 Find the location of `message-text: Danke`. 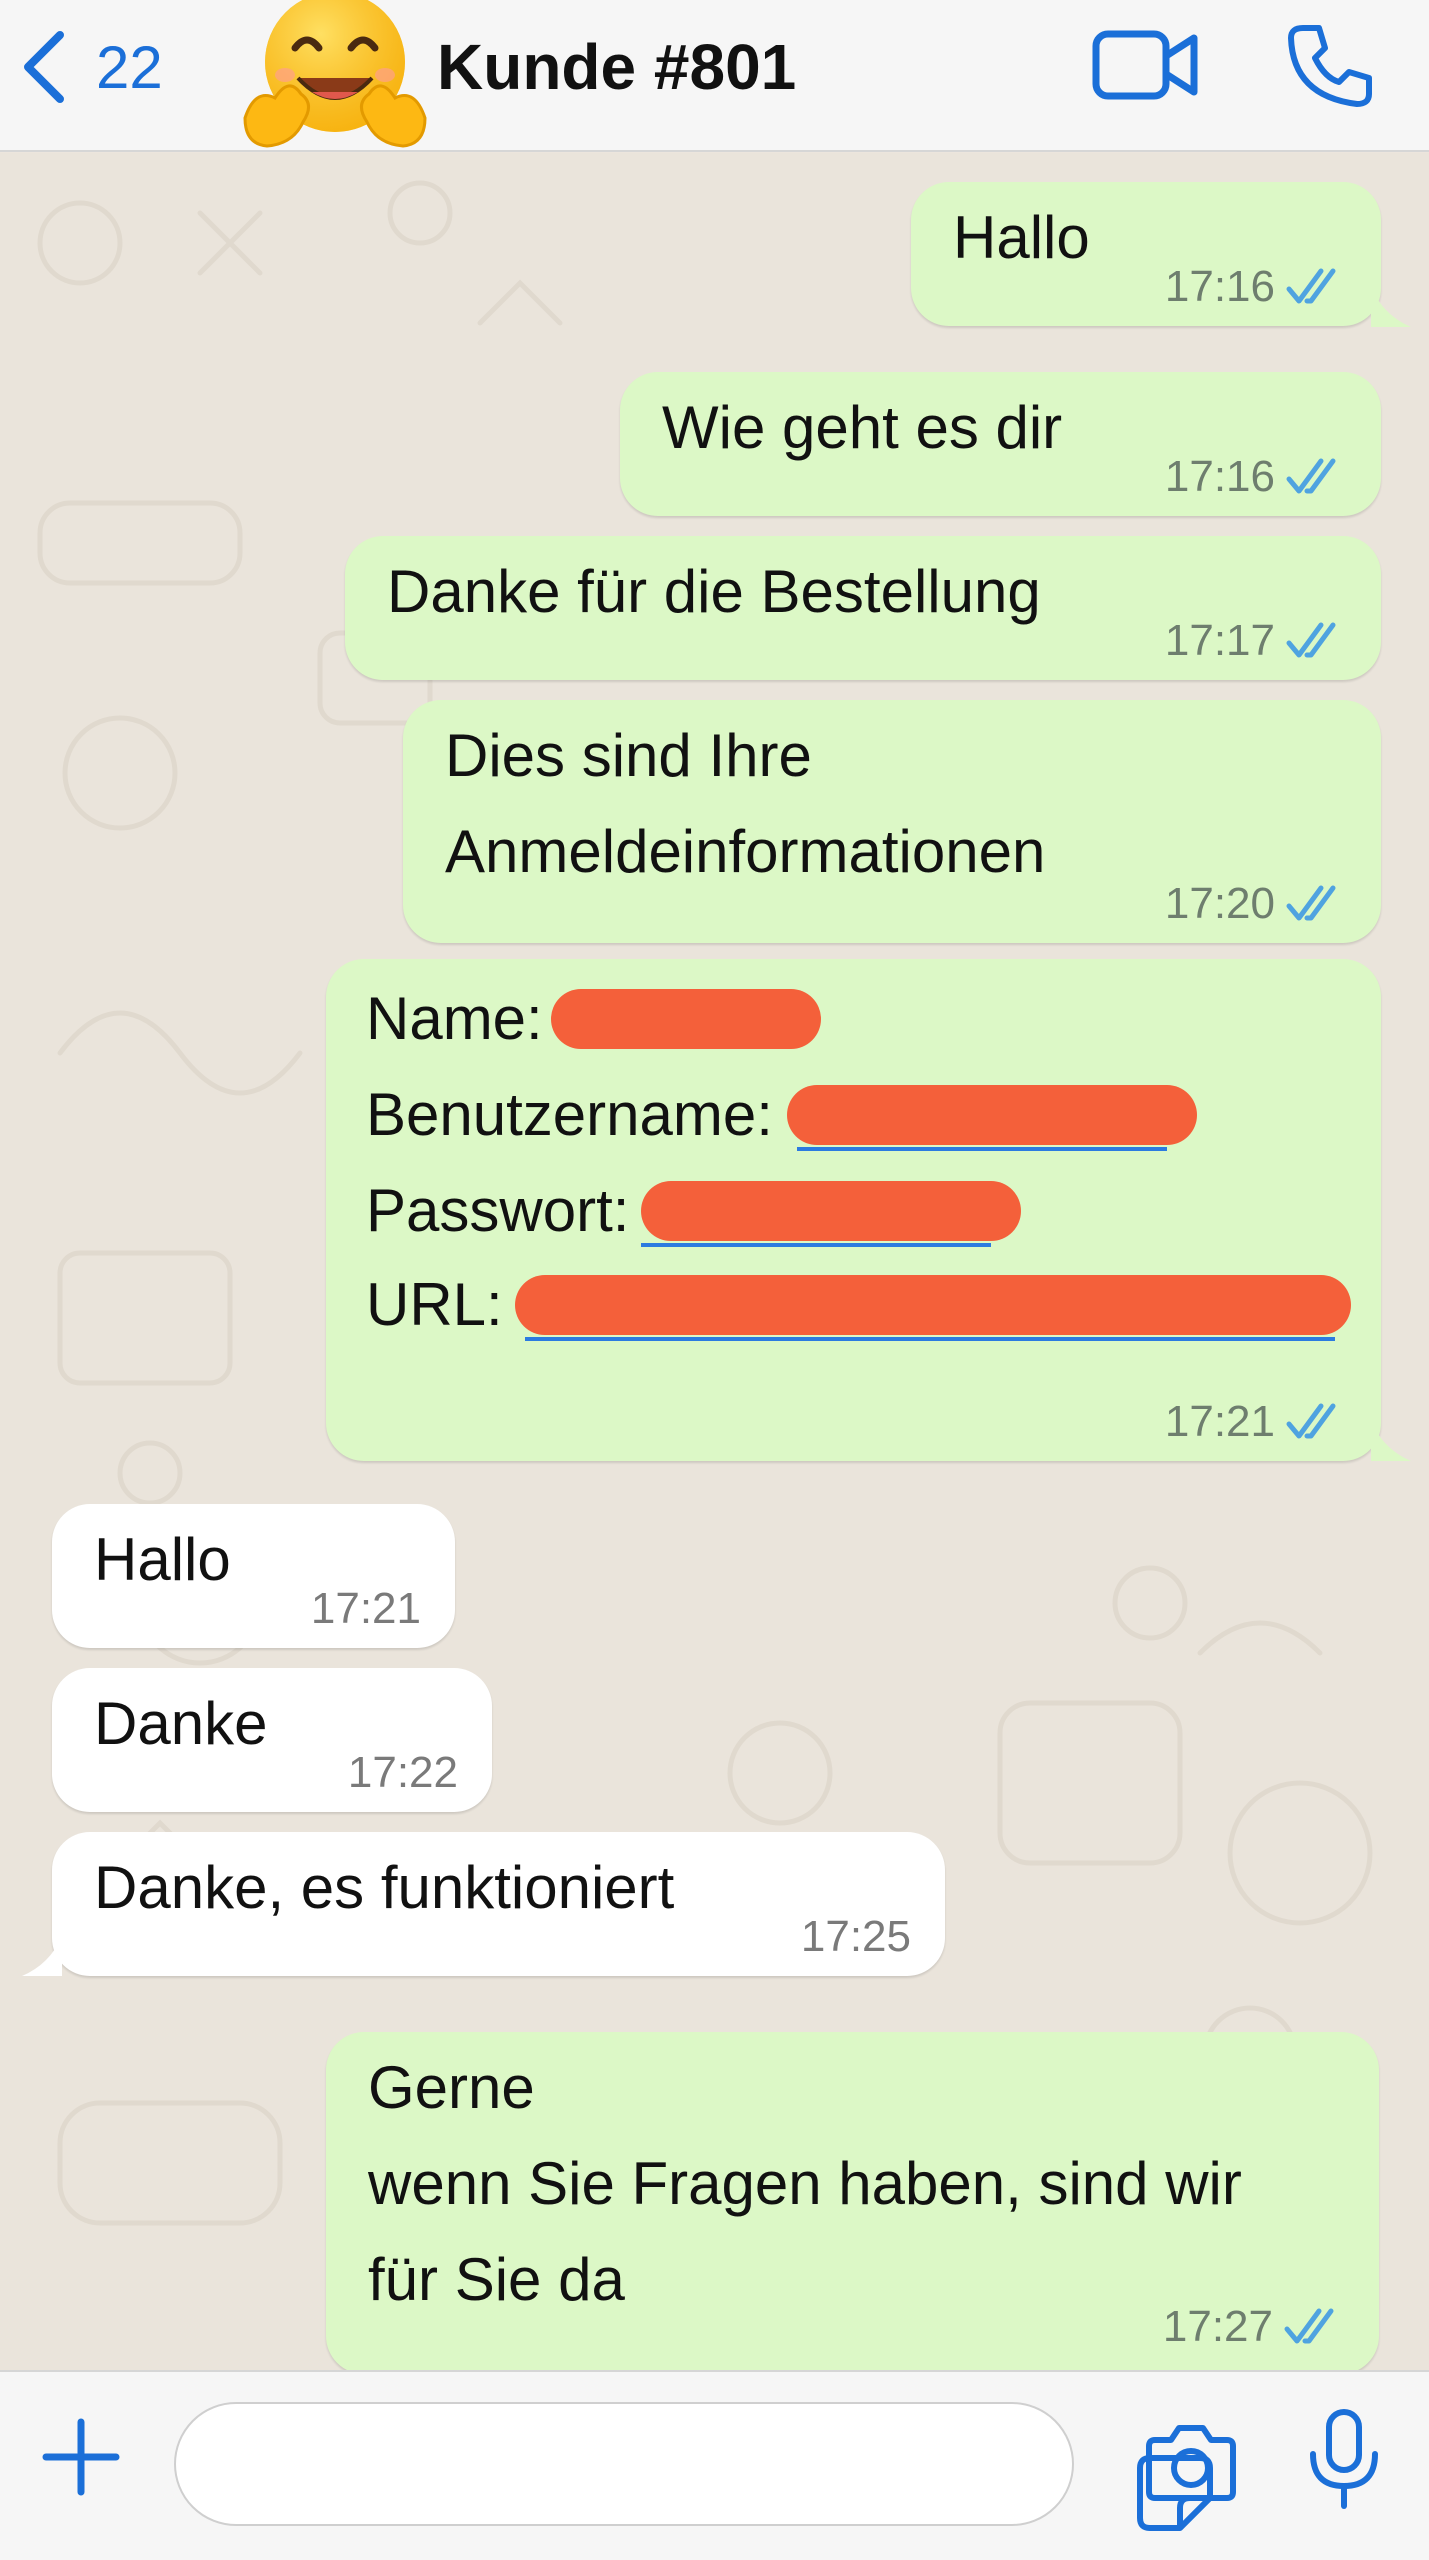

message-text: Danke is located at coordinates (181, 1723).